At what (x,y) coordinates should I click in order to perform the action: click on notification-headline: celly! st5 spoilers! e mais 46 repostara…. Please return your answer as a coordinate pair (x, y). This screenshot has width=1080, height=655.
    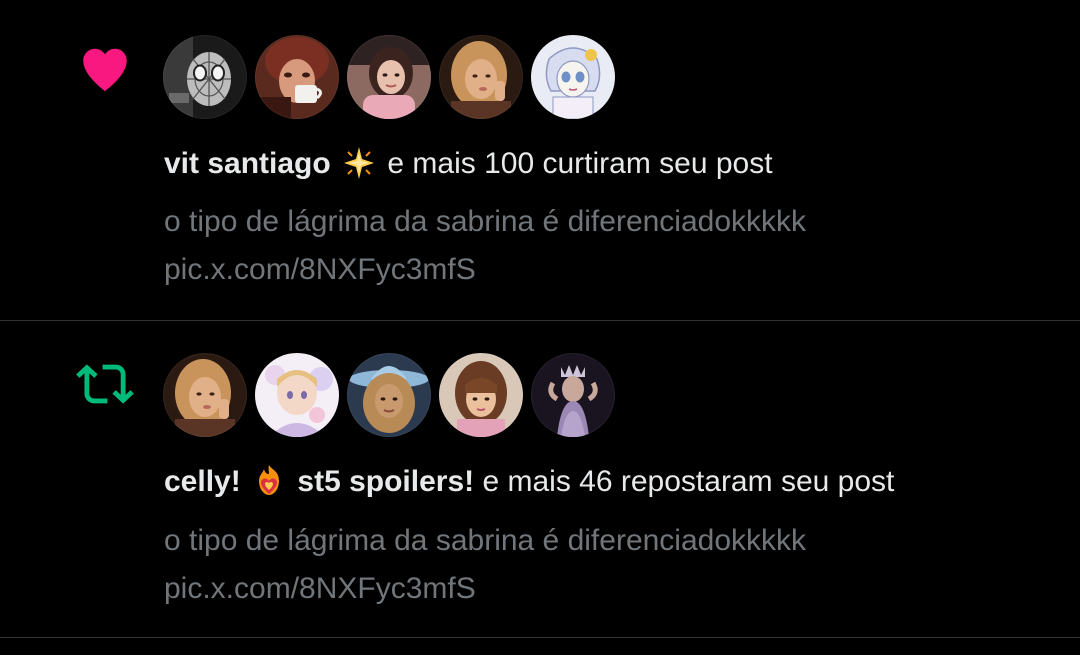
    Looking at the image, I should click on (612, 482).